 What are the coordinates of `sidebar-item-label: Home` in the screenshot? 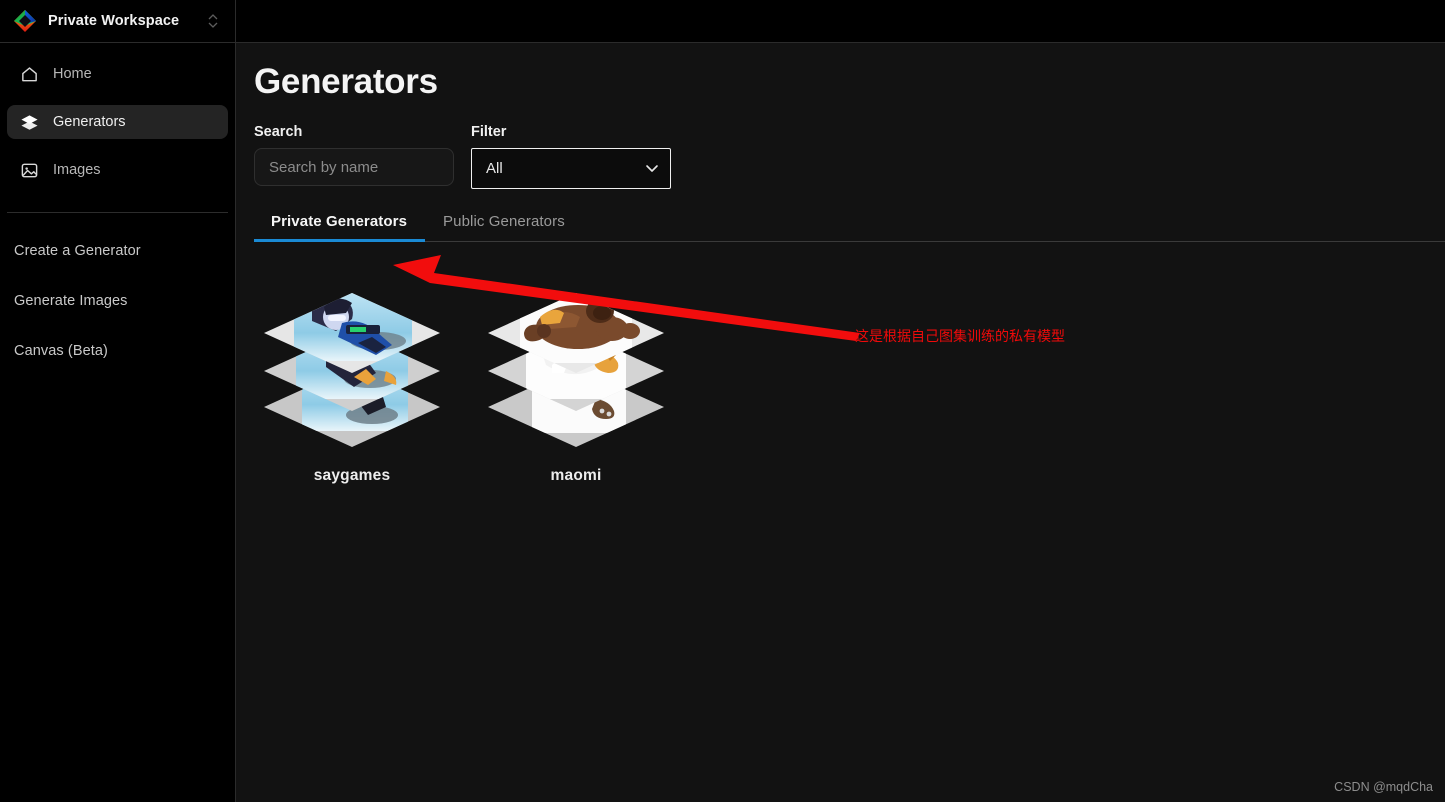 It's located at (72, 74).